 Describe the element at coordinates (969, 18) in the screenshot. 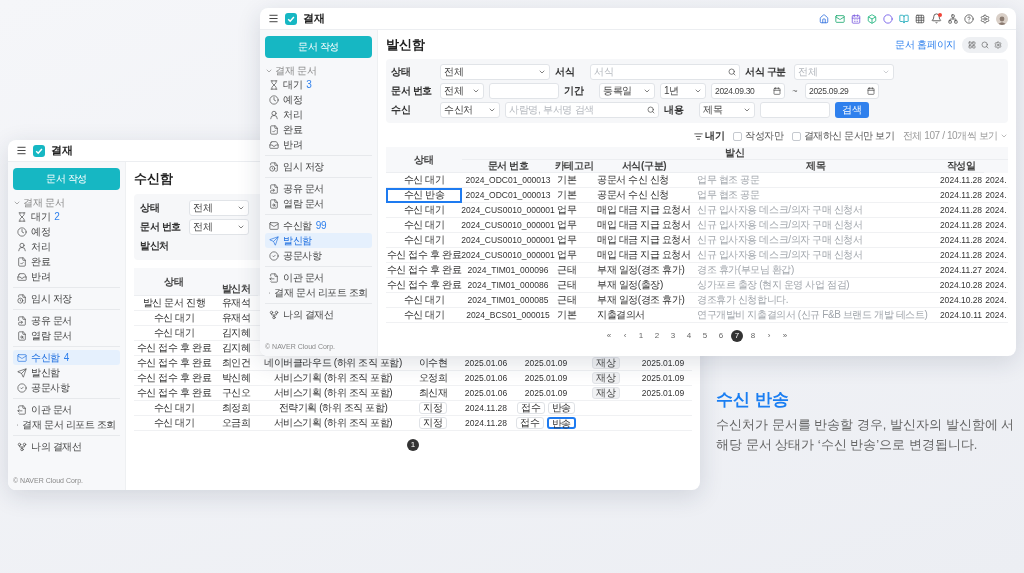

I see `help-icon` at that location.